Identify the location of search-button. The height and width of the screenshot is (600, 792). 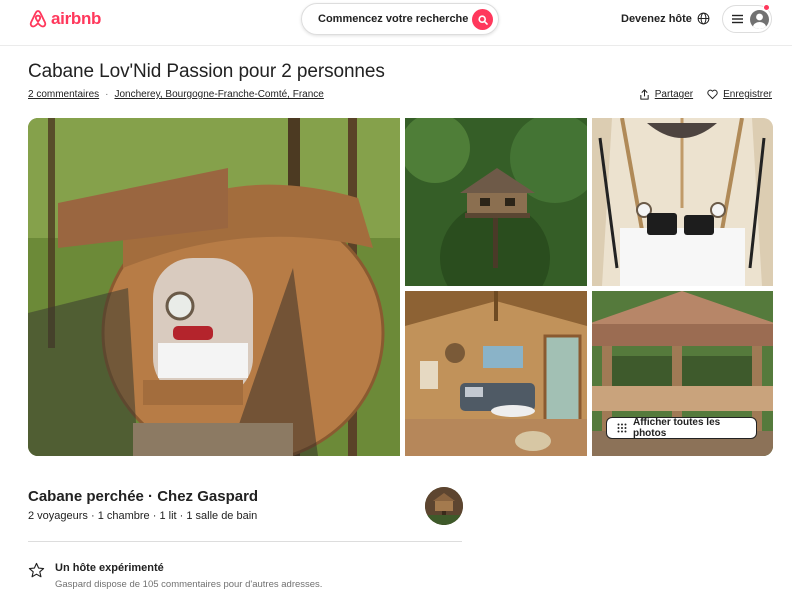
(482, 19).